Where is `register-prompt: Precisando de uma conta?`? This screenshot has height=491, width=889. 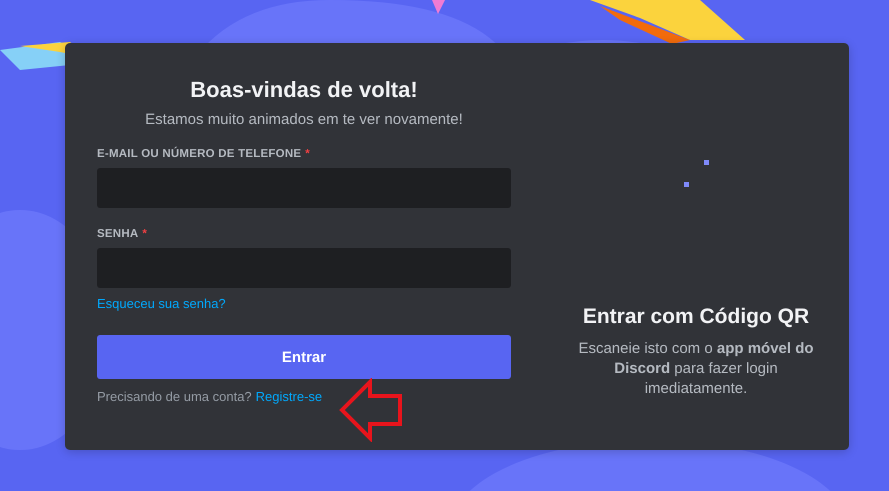 register-prompt: Precisando de uma conta? is located at coordinates (174, 396).